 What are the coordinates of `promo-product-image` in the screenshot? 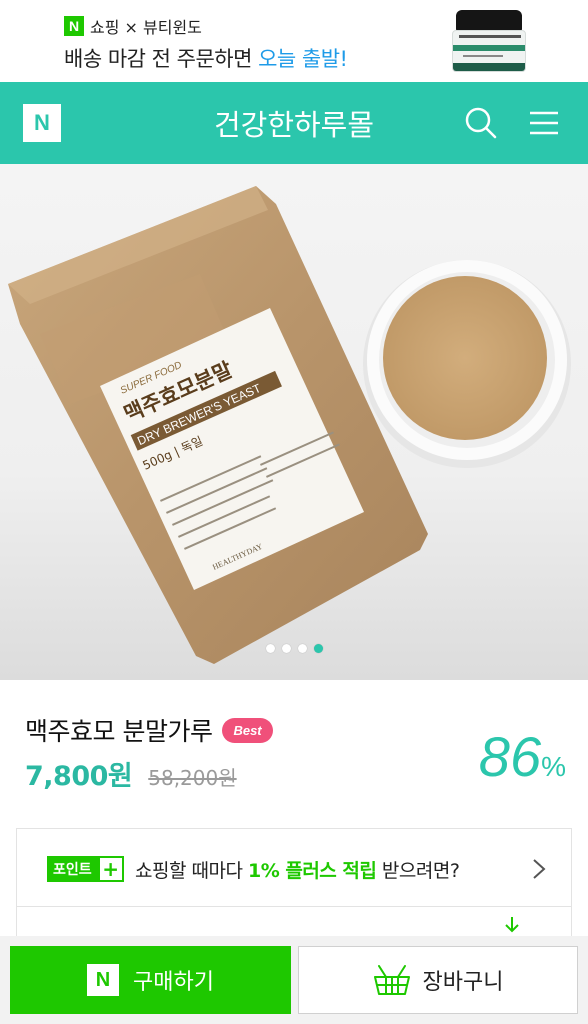 It's located at (490, 41).